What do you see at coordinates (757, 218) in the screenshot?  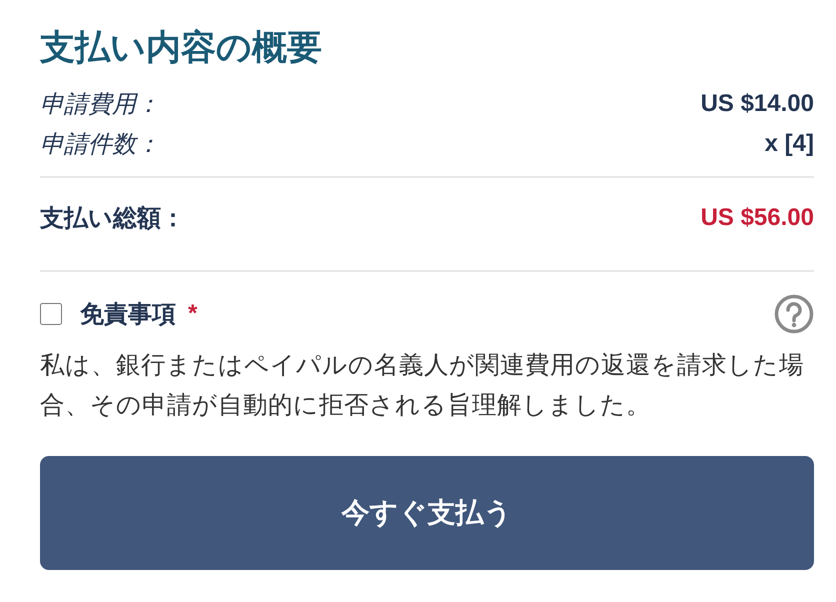 I see `total-amount: US $56.00` at bounding box center [757, 218].